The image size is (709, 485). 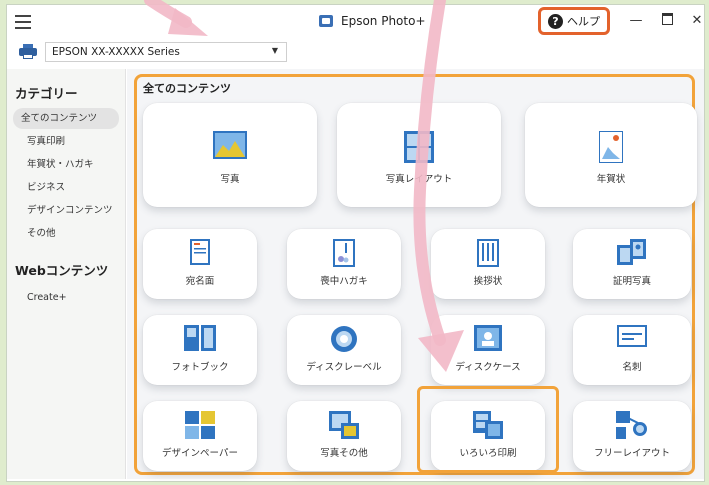 I want to click on card-photobook: フォトブック, so click(x=200, y=350).